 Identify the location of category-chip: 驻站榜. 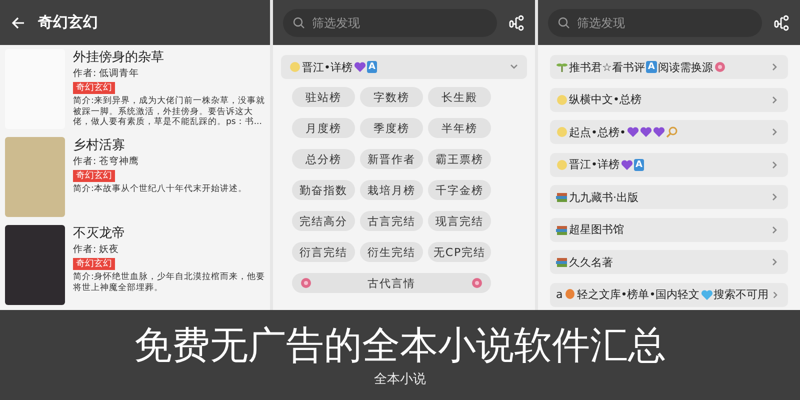
(323, 97).